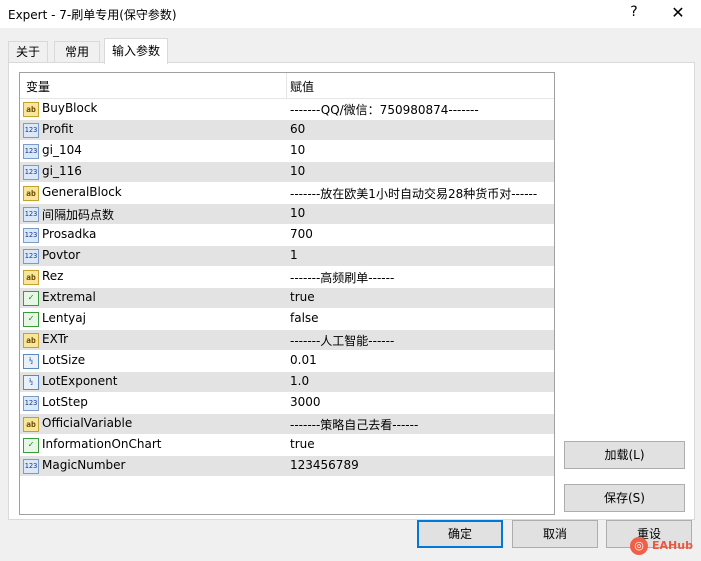  Describe the element at coordinates (287, 319) in the screenshot. I see `parameter-row: ✓ Lentyaj false` at that location.